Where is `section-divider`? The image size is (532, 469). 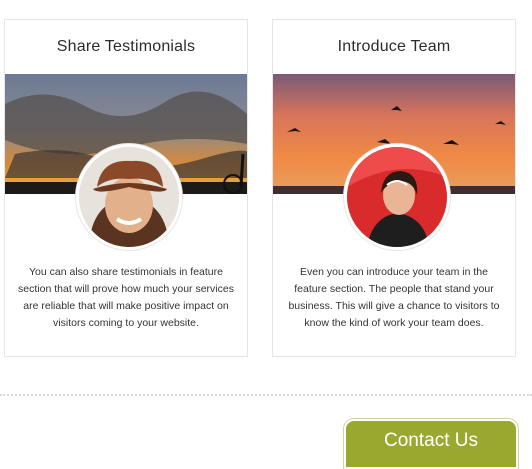
section-divider is located at coordinates (266, 395).